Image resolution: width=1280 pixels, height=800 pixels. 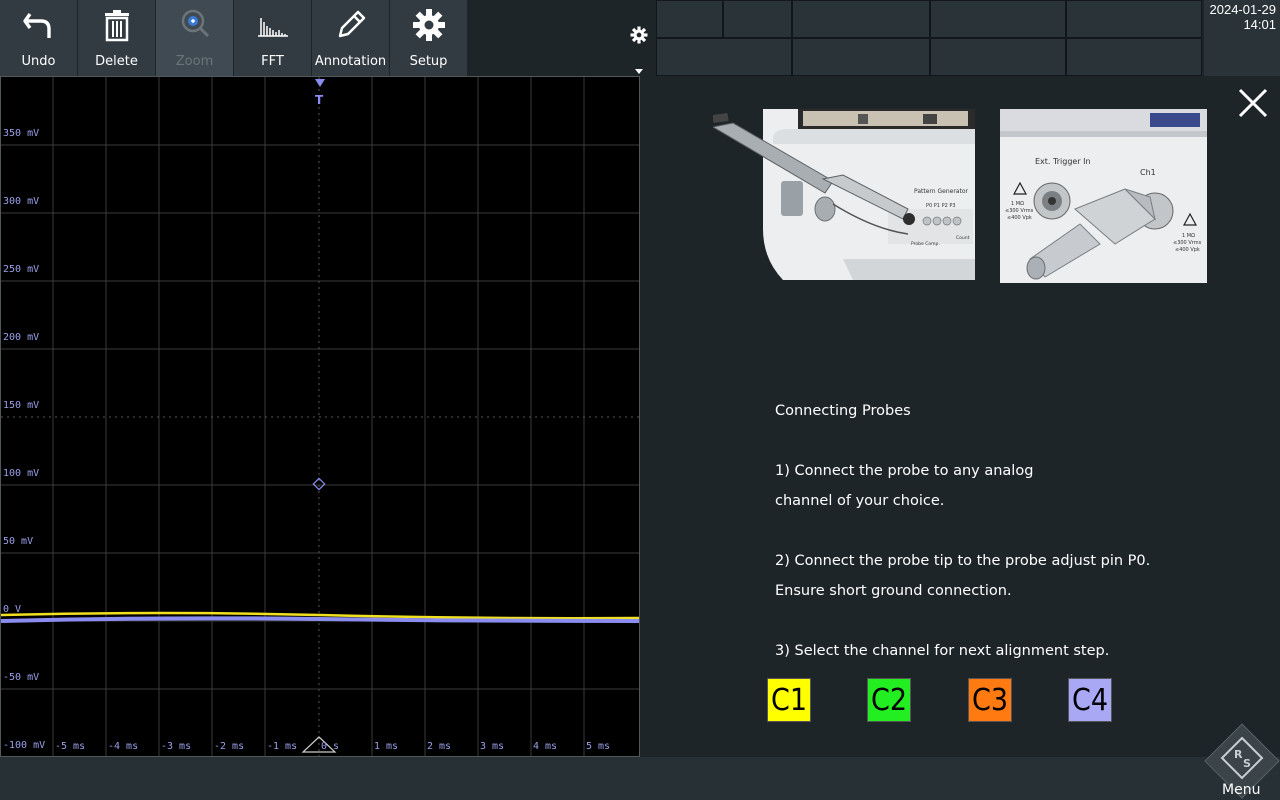 I want to click on x-axis-label: 0 s, so click(x=330, y=746).